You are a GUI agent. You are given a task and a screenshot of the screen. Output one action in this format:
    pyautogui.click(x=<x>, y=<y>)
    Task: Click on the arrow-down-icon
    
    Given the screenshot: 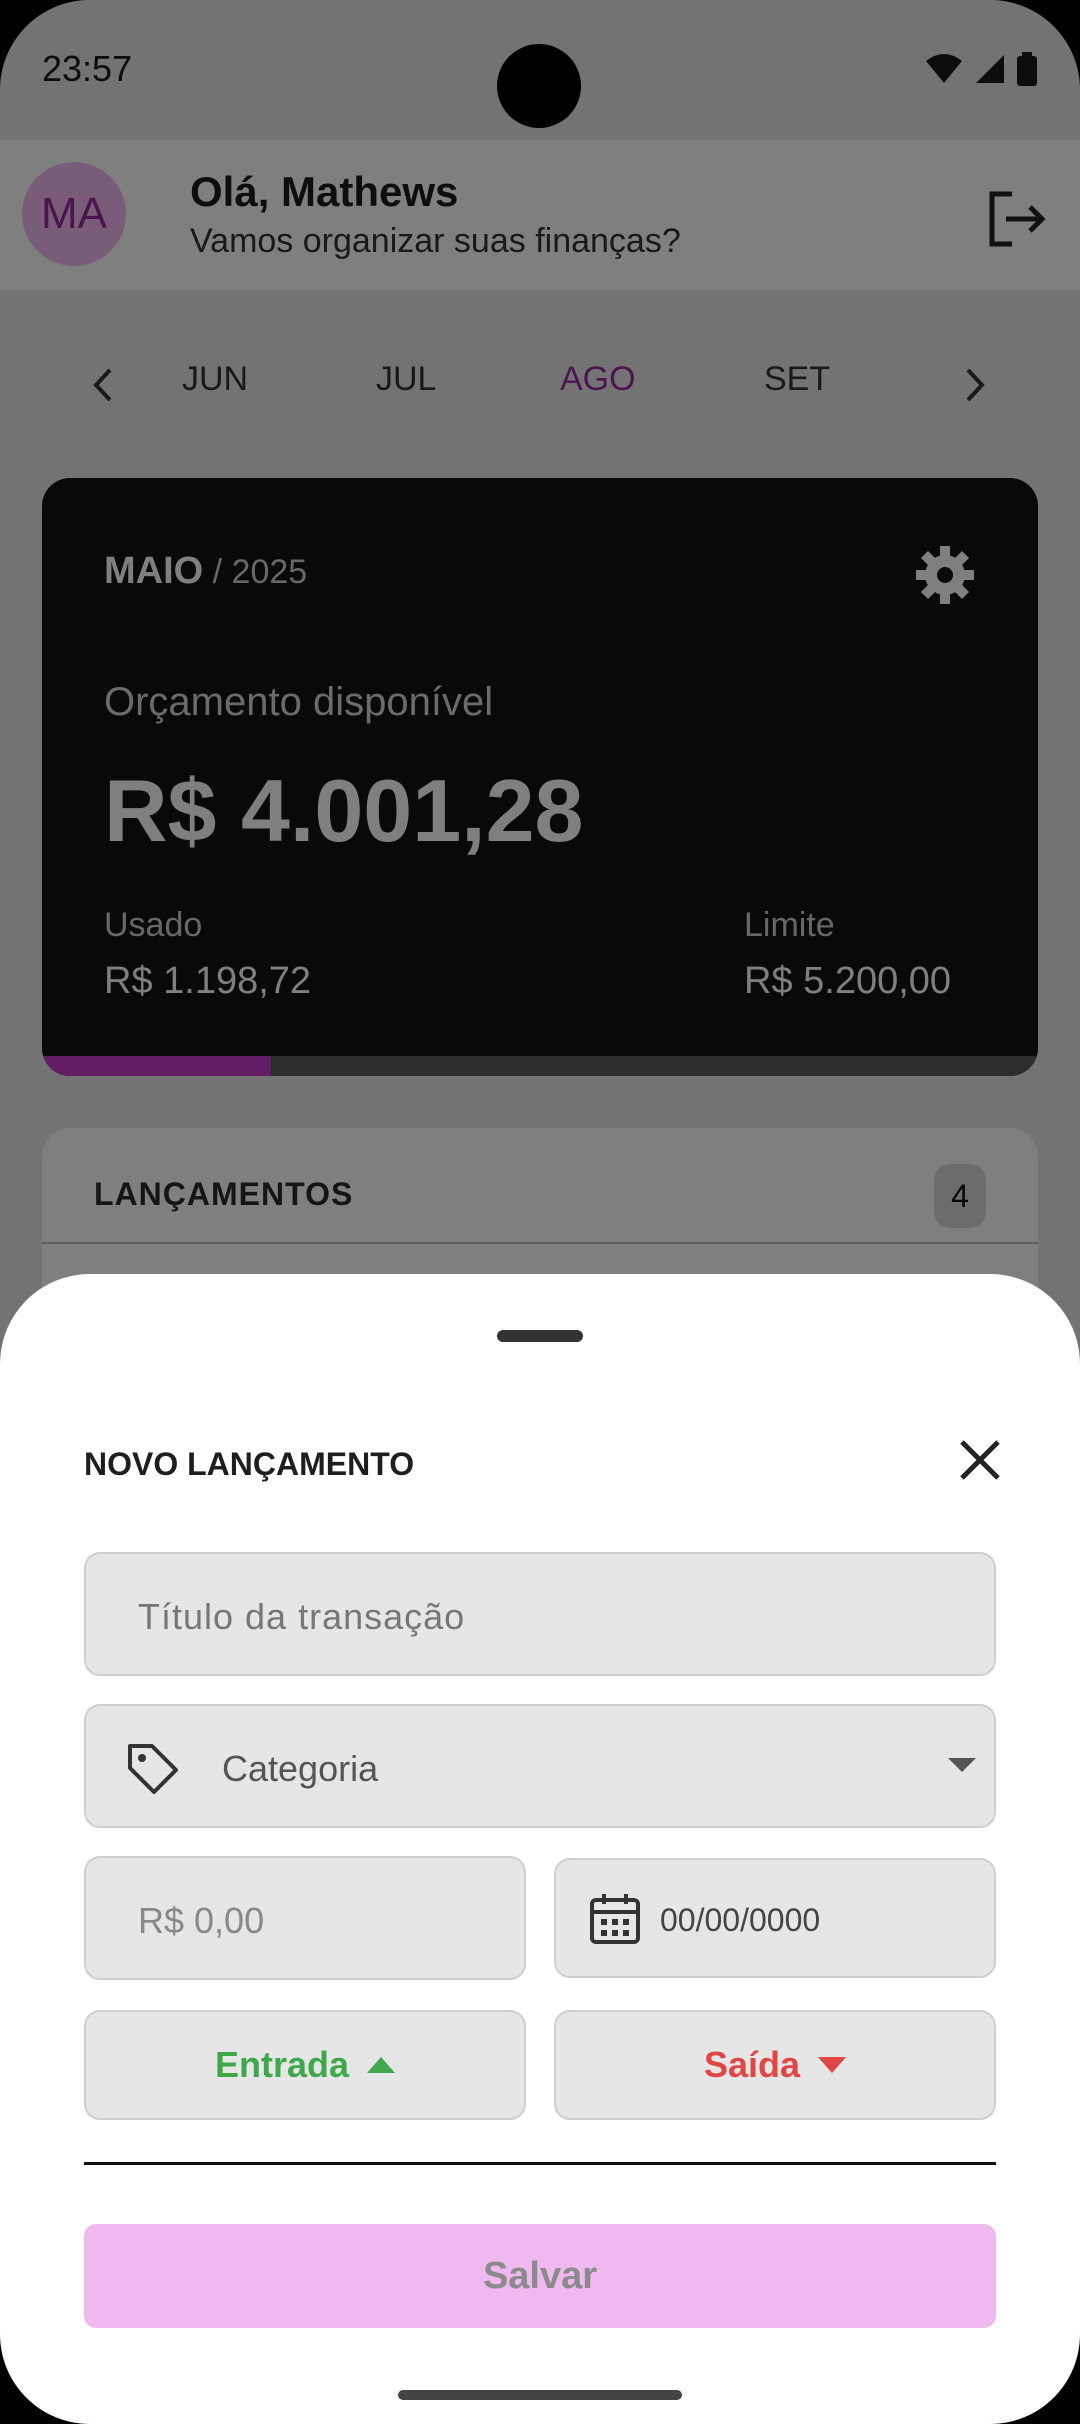 What is the action you would take?
    pyautogui.click(x=832, y=2065)
    